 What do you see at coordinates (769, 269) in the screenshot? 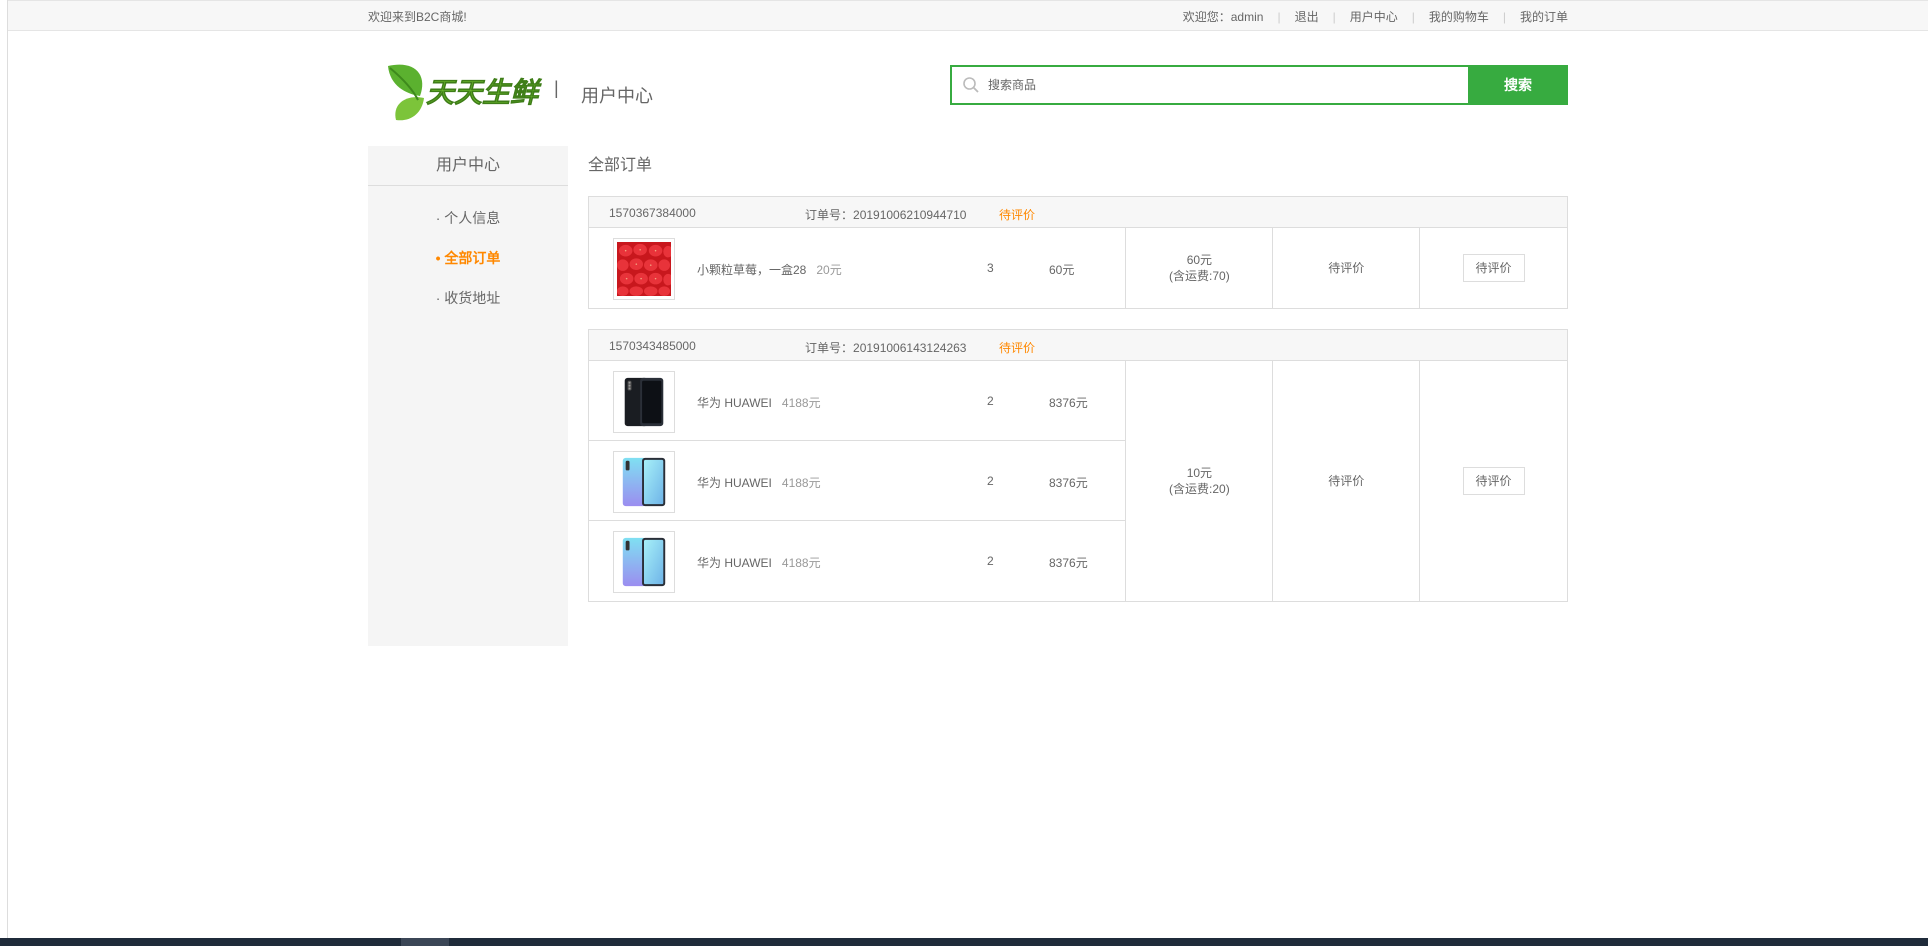
I see `goods-name: 小颗粒草莓，一盒28 20元` at bounding box center [769, 269].